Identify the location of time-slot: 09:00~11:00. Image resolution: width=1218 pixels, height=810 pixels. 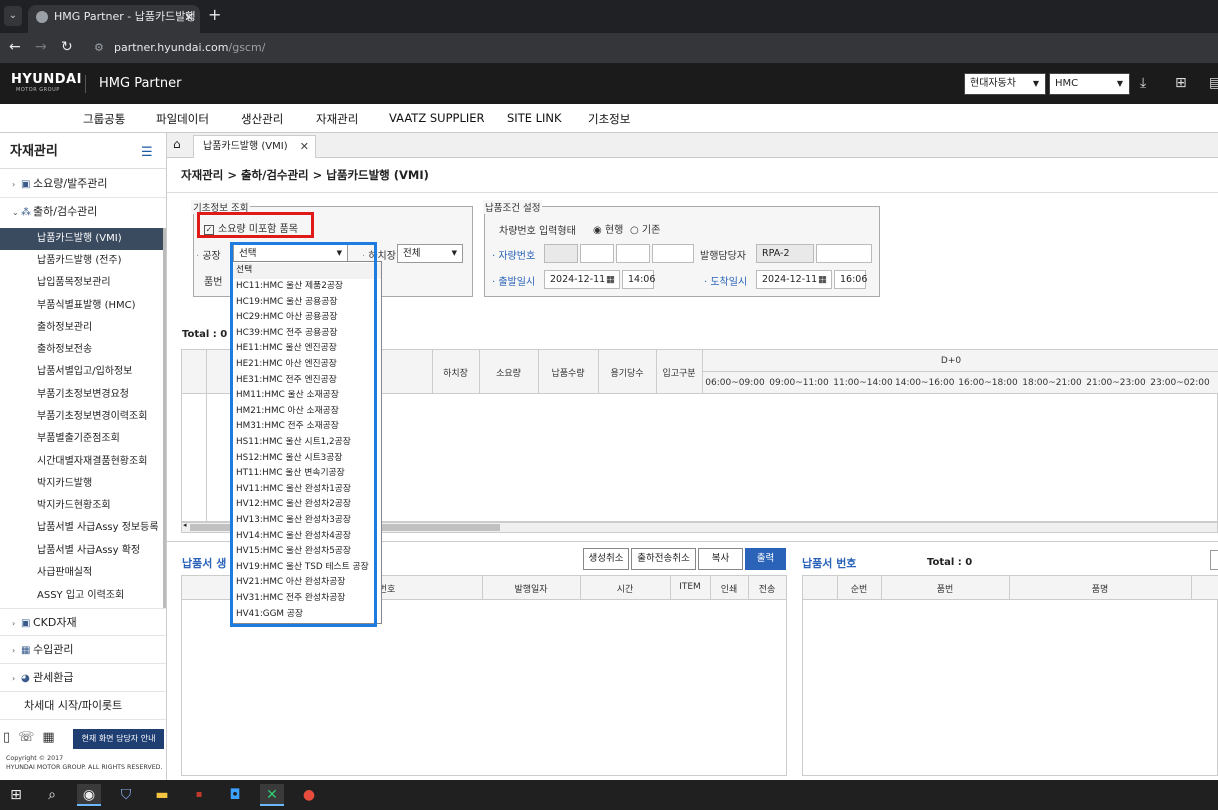
(799, 383).